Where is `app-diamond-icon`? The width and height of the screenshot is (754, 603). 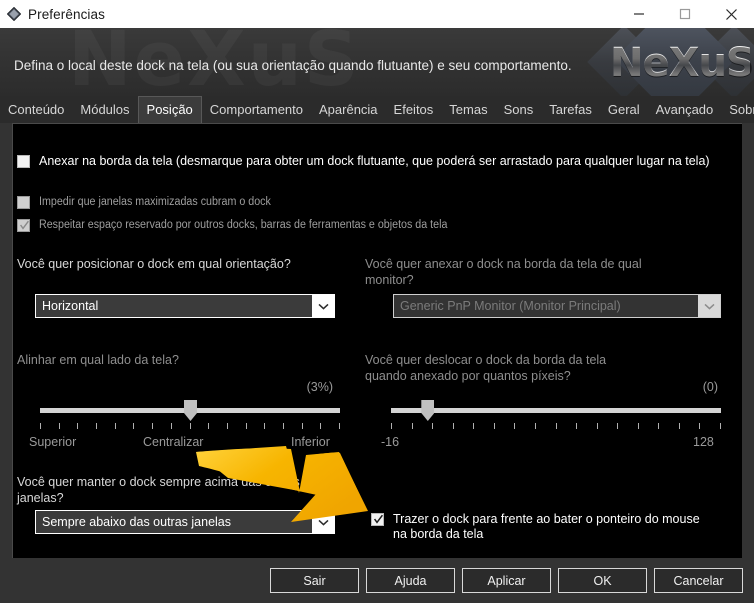
app-diamond-icon is located at coordinates (14, 14).